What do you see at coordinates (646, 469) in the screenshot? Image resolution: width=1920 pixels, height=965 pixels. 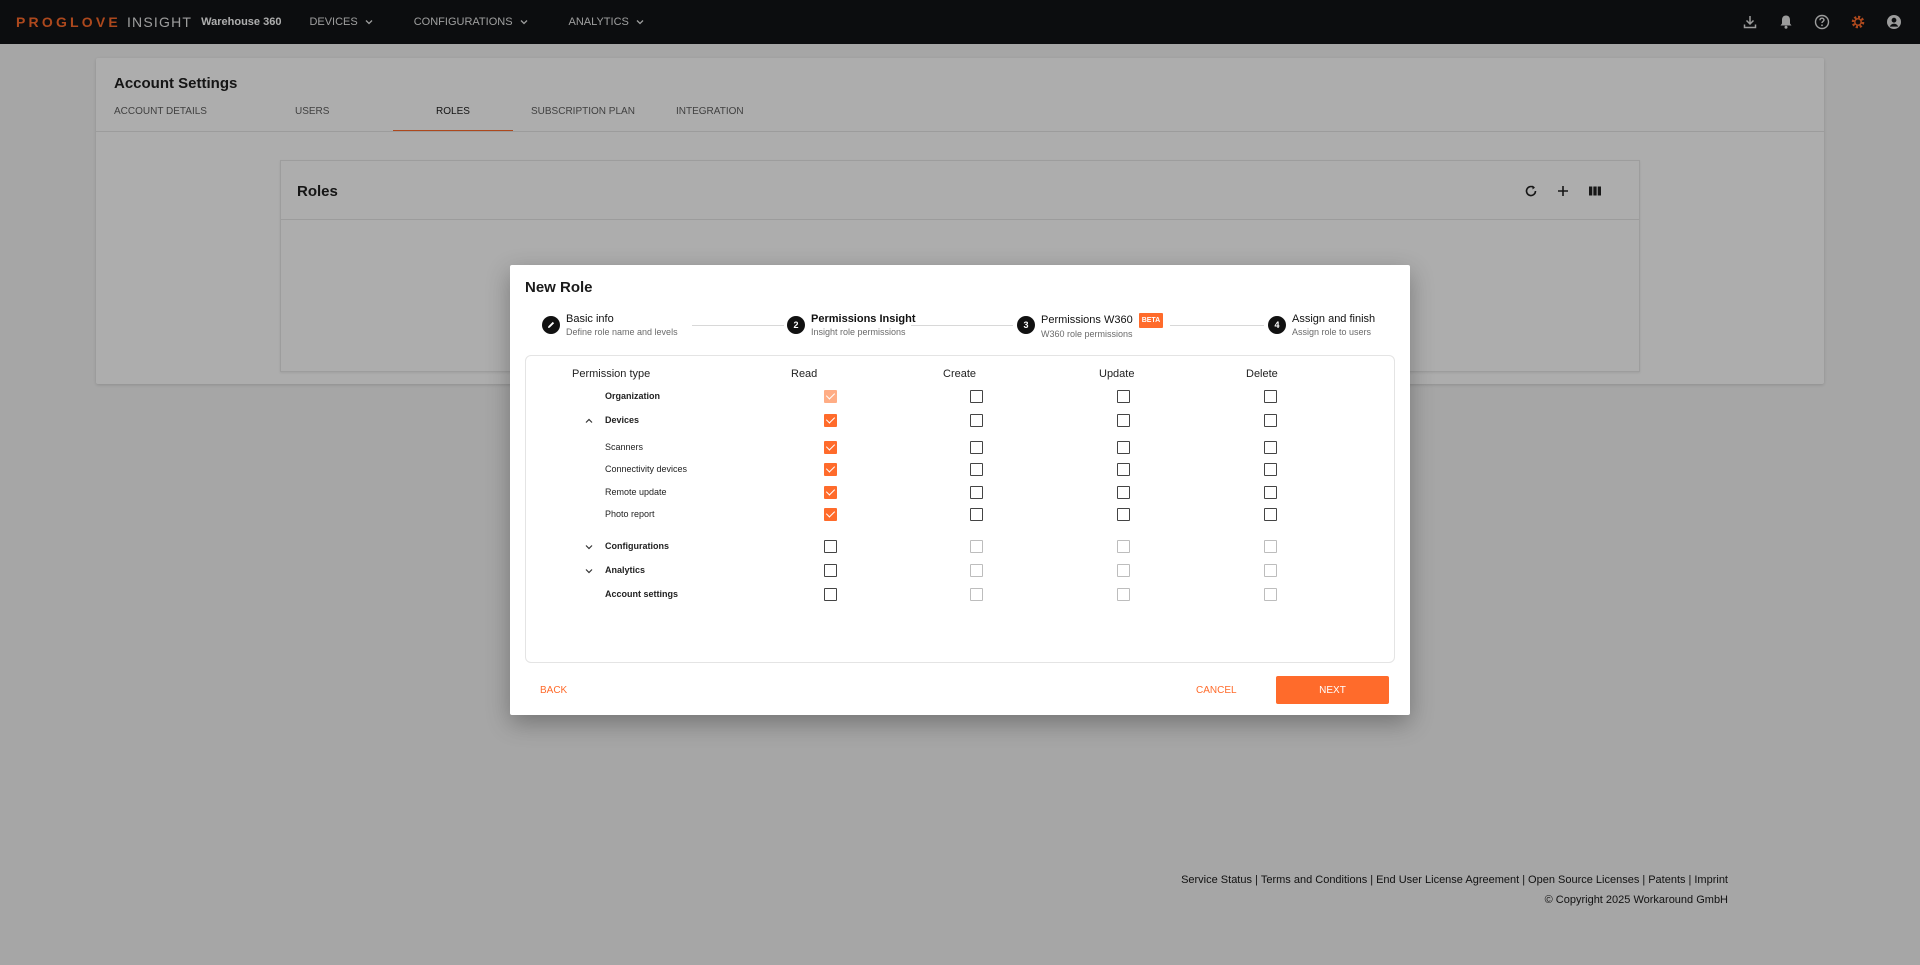 I see `permission-label: Connectivity devices` at bounding box center [646, 469].